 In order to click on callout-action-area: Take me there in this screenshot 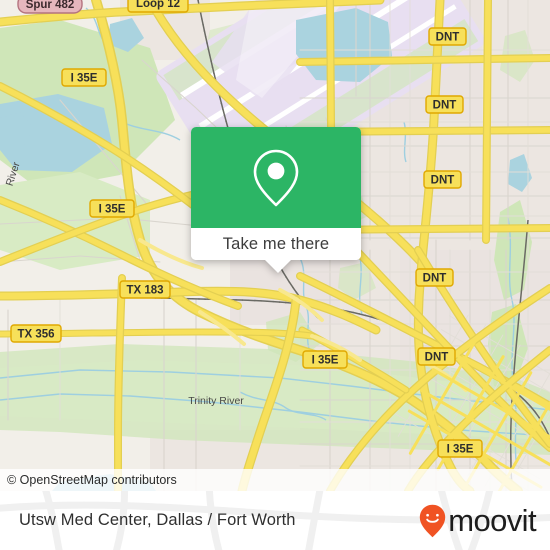, I will do `click(276, 244)`.